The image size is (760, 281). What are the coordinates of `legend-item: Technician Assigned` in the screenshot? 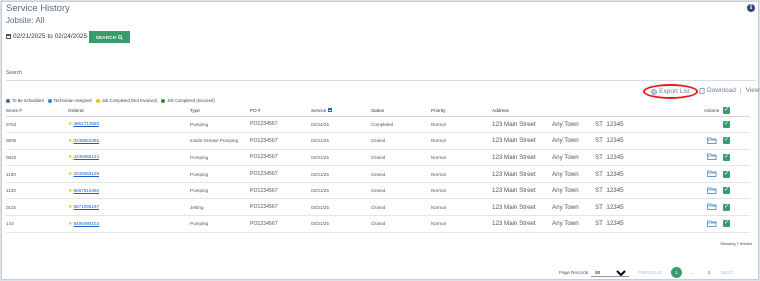 It's located at (69, 100).